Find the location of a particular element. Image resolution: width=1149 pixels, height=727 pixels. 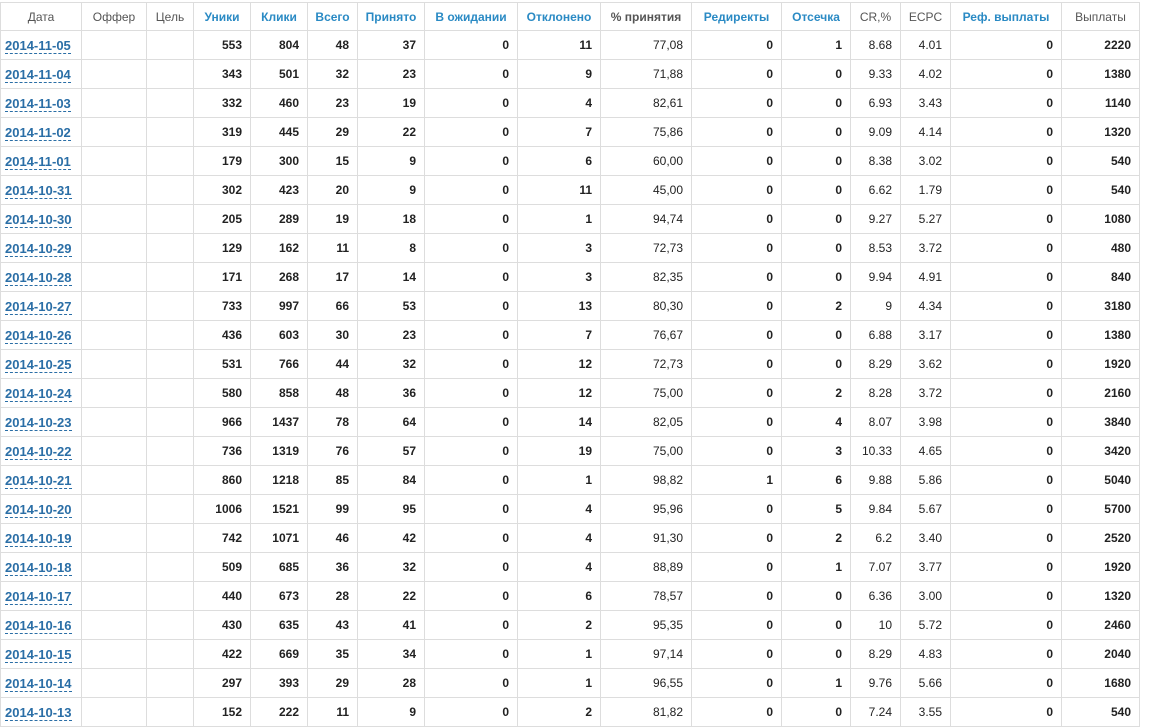

date-link: 2014-10-28 is located at coordinates (38, 277).